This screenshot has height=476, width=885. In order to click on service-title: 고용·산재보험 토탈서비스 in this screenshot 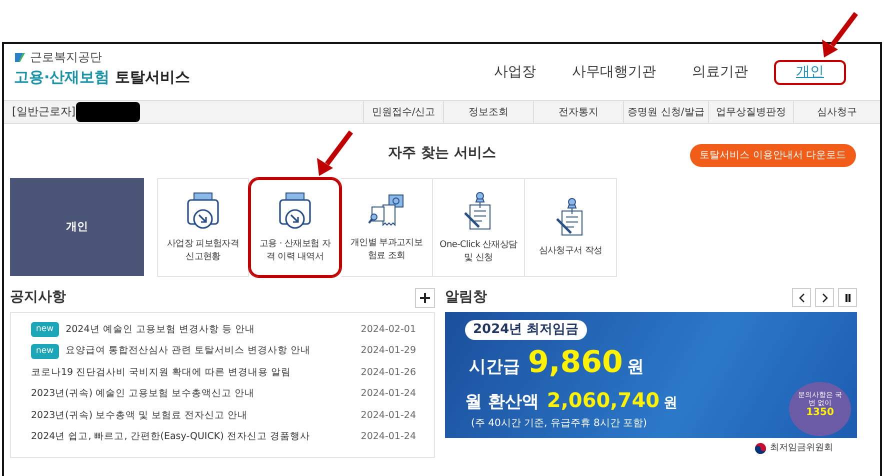, I will do `click(102, 77)`.